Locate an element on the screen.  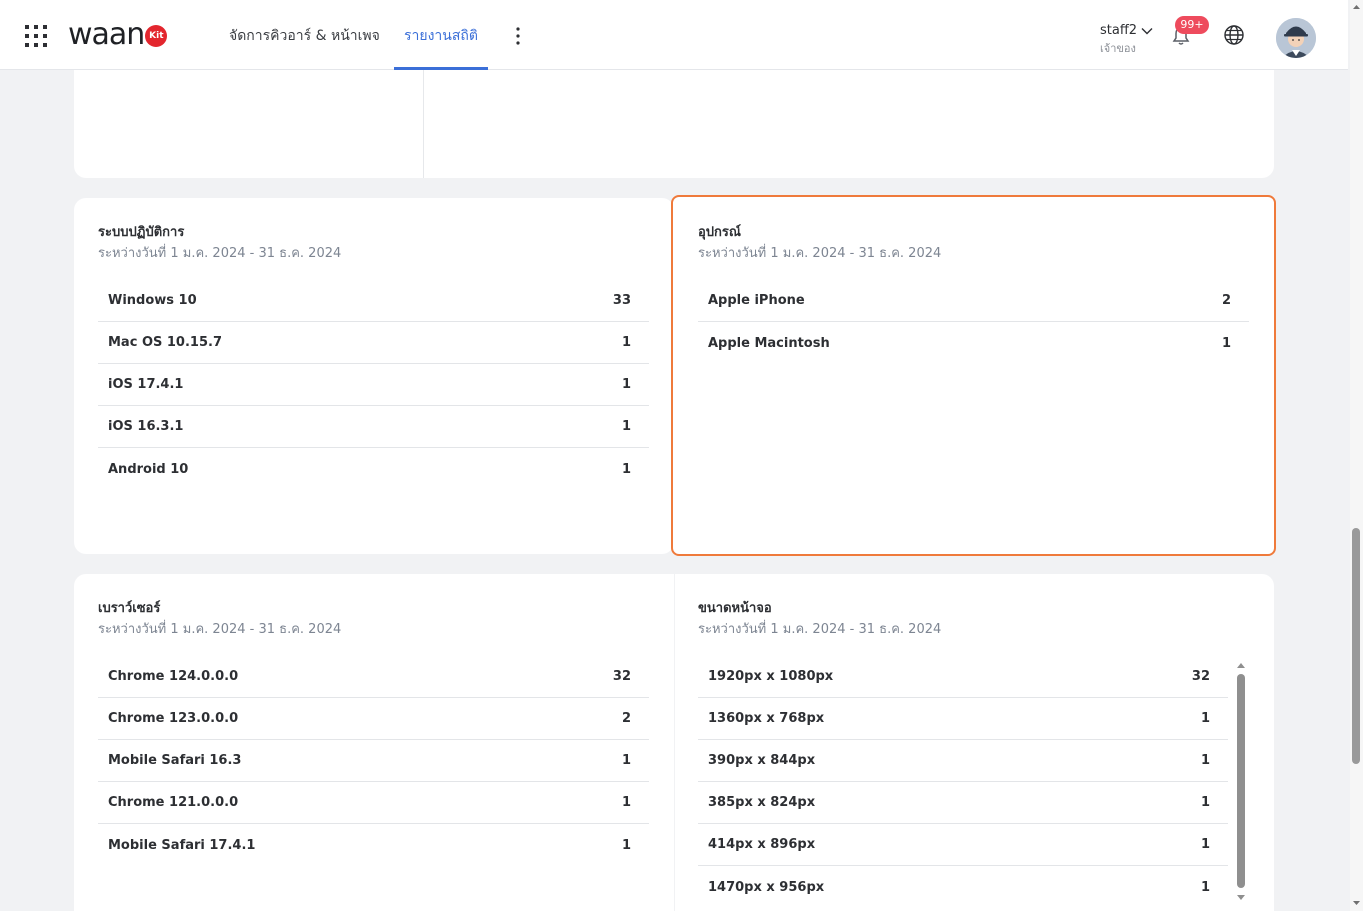
os-panel-title: ระบบปฏิบัติการ is located at coordinates (141, 232).